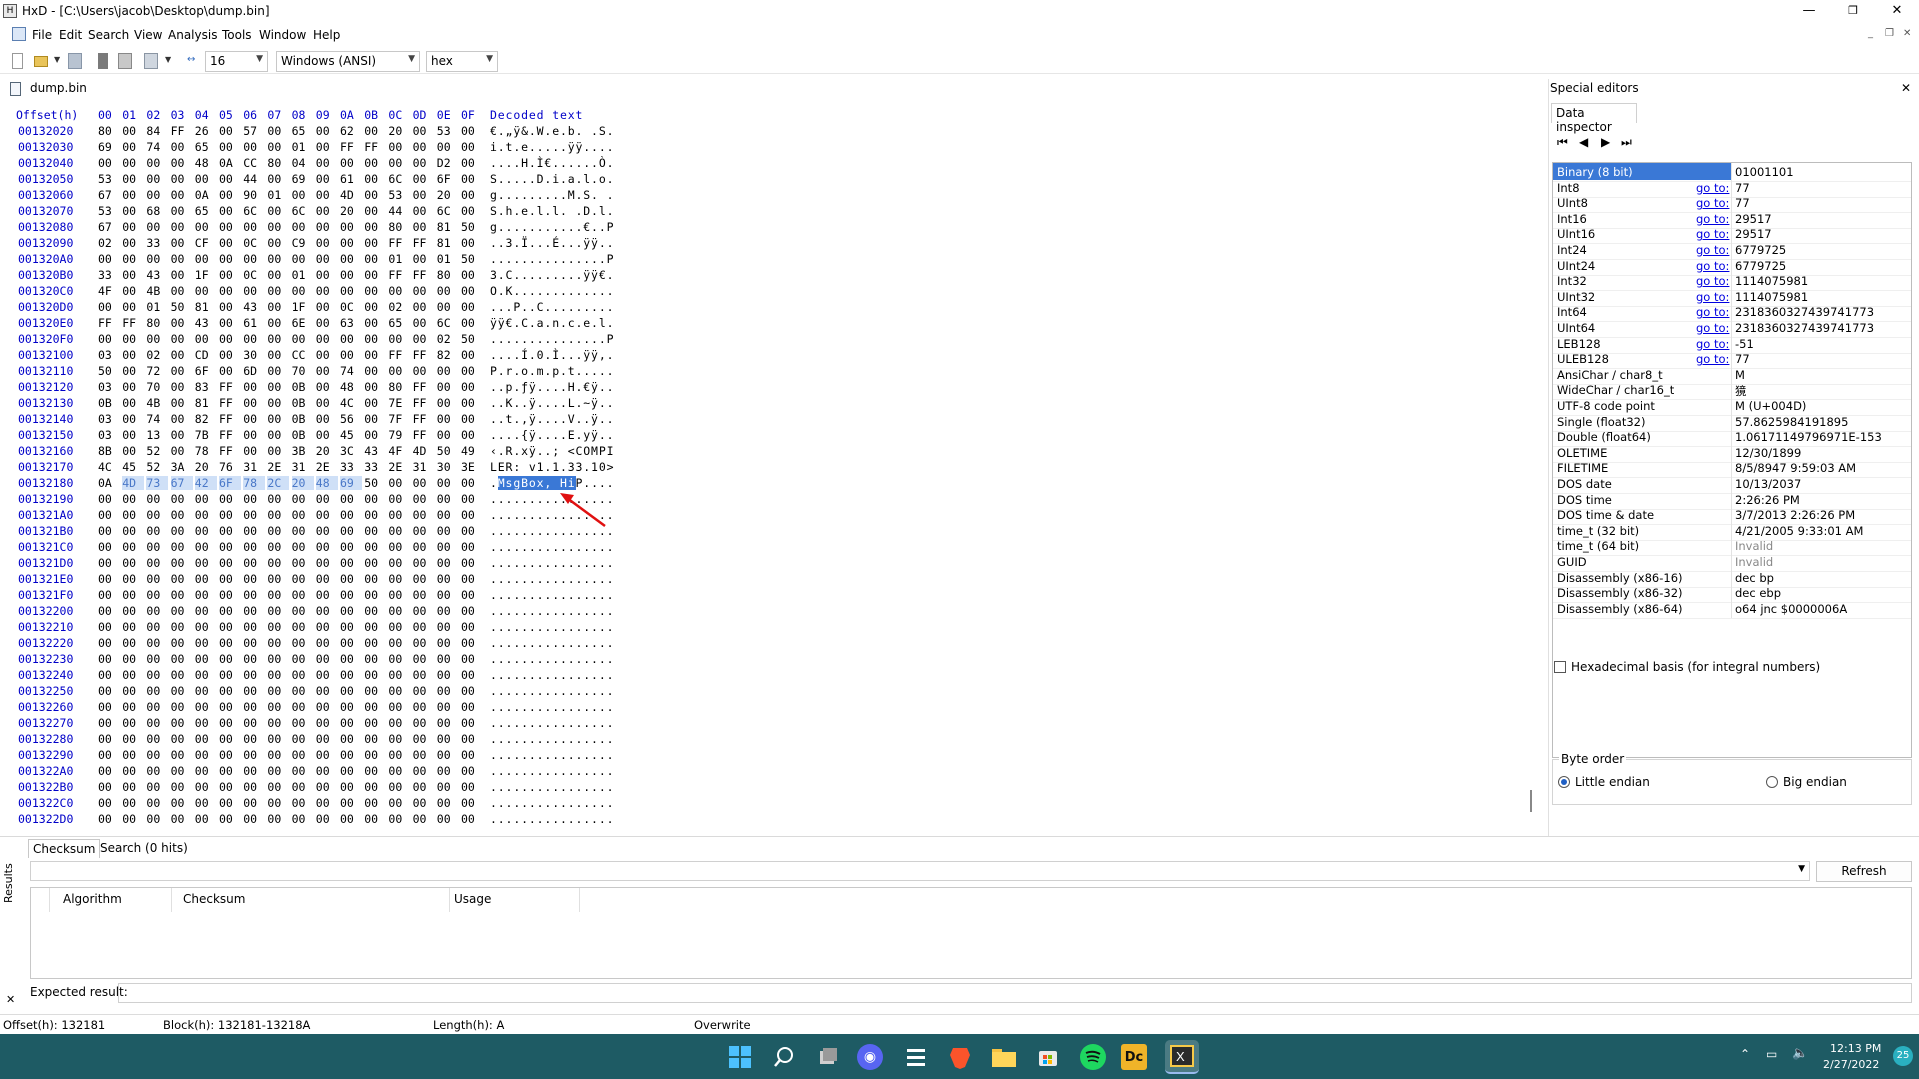 The height and width of the screenshot is (1079, 1919). I want to click on first-byte-icon: ⏮, so click(1562, 142).